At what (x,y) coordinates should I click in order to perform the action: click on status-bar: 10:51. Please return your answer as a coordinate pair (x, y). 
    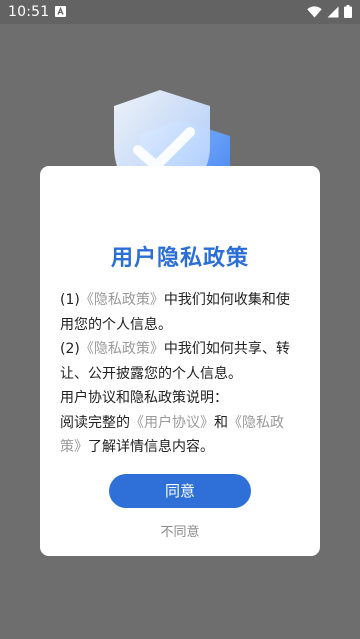
    Looking at the image, I should click on (180, 12).